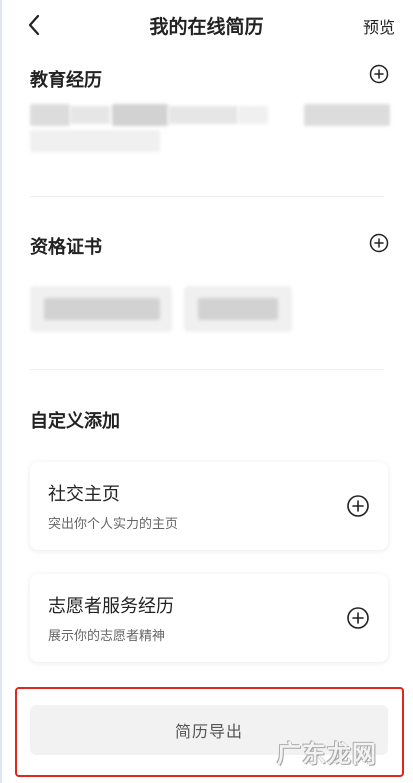  I want to click on add-social-homepage-button, so click(358, 506).